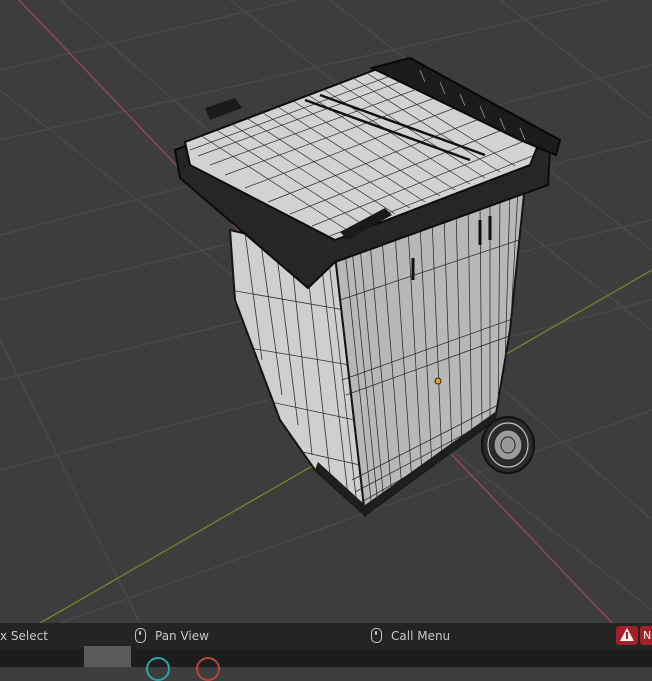 This screenshot has height=681, width=652. I want to click on call-menu-hint: Call Menu, so click(410, 636).